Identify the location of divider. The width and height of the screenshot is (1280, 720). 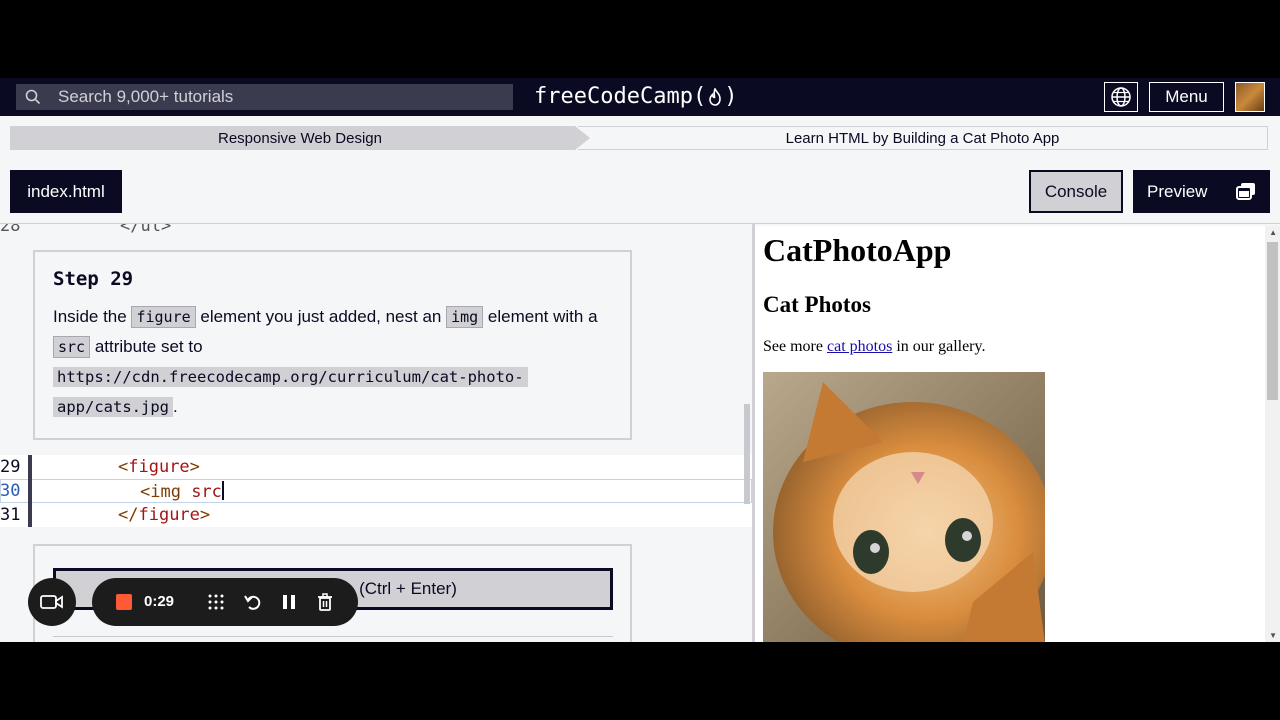
(333, 636).